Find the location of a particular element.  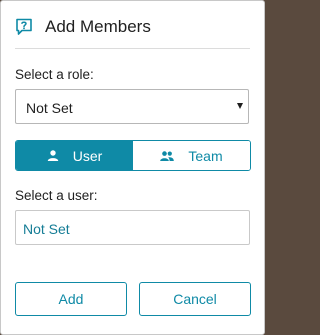

dialog-header: Add Members is located at coordinates (83, 27).